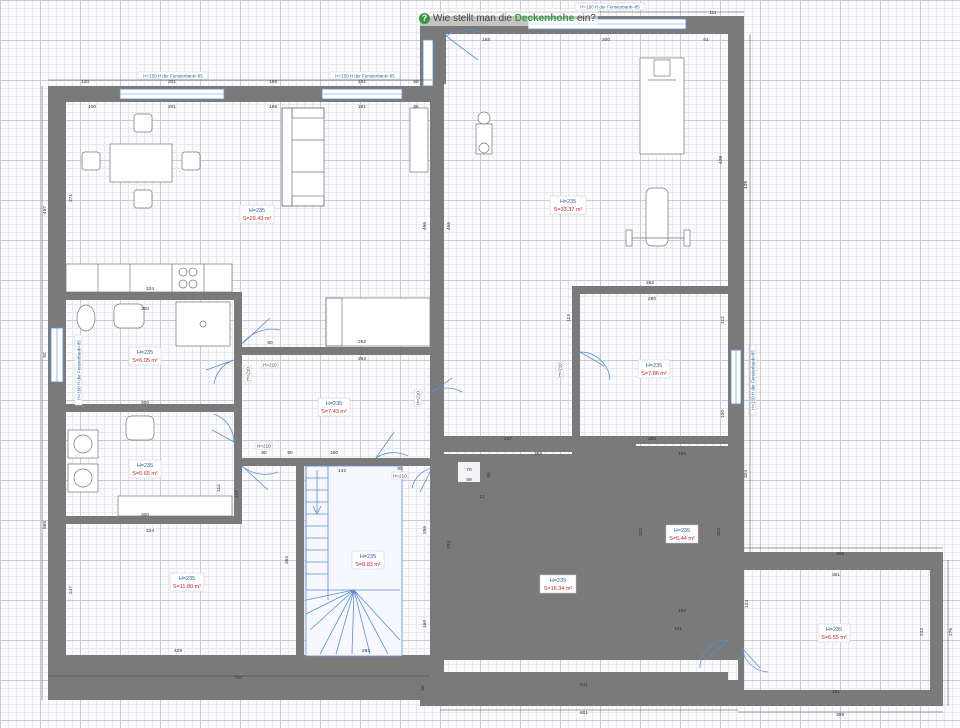 The image size is (960, 728). I want to click on room-bottom-left: H=235 S=11.80 m², so click(187, 582).